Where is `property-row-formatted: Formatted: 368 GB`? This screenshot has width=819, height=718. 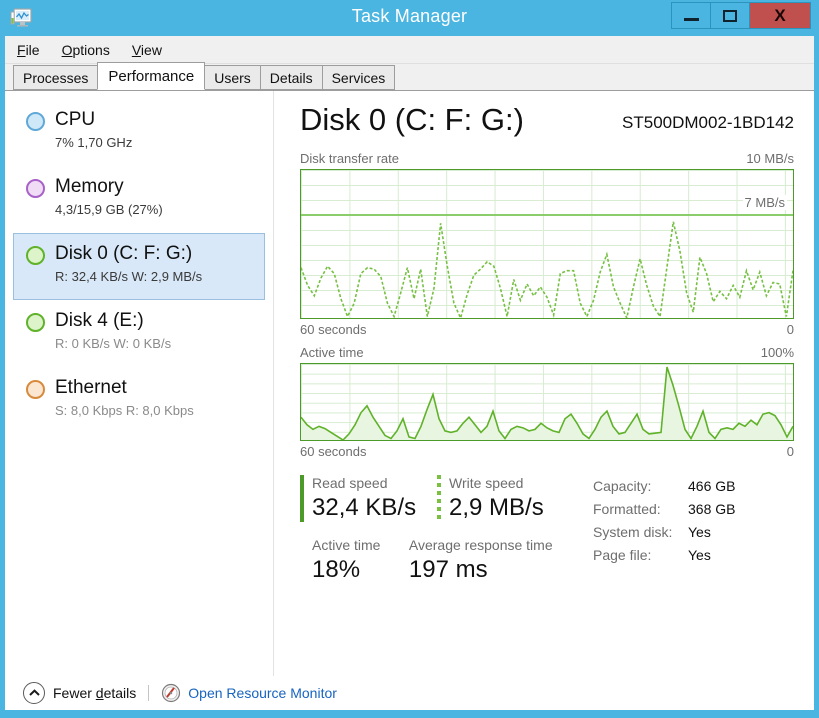 property-row-formatted: Formatted: 368 GB is located at coordinates (664, 509).